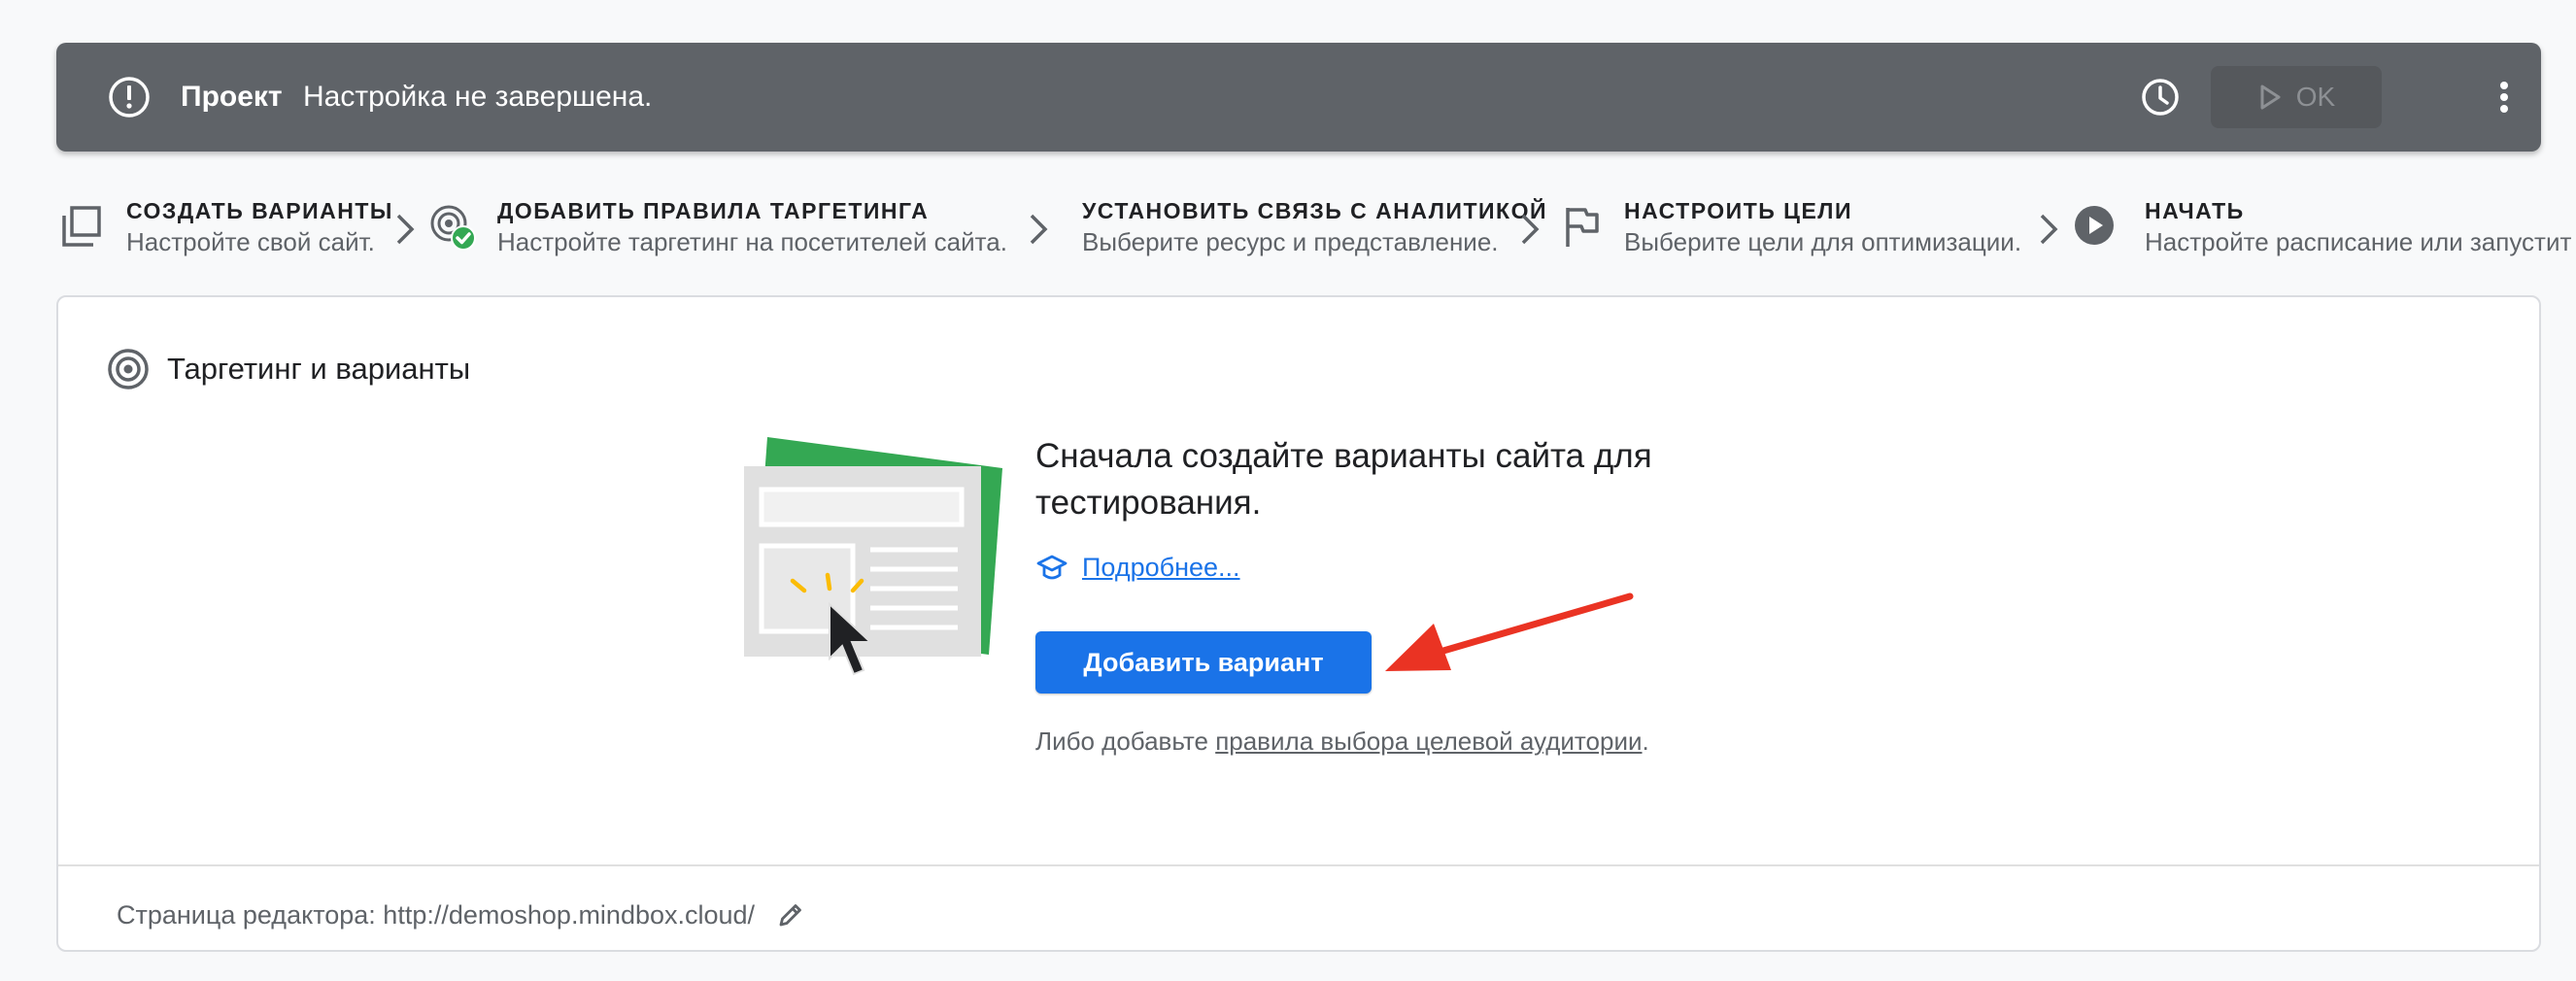 Image resolution: width=2576 pixels, height=981 pixels. Describe the element at coordinates (478, 97) in the screenshot. I see `setup-status-text: Настройка не завершена.` at that location.